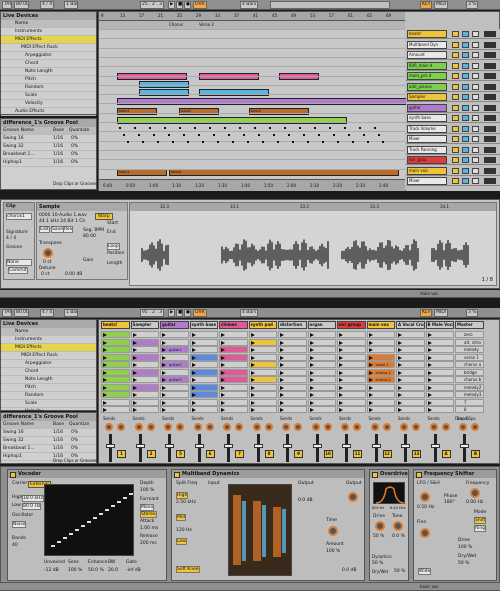 The image size is (500, 591). What do you see at coordinates (469, 372) in the screenshot?
I see `scene-launch: bridge` at bounding box center [469, 372].